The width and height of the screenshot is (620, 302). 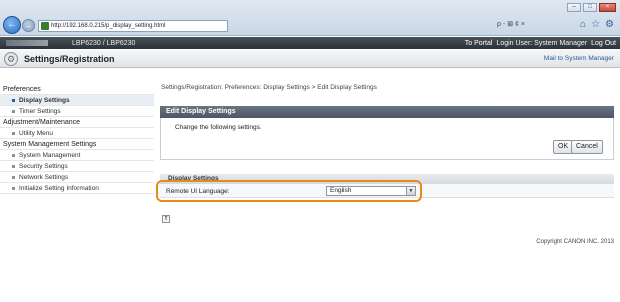 What do you see at coordinates (27, 43) in the screenshot?
I see `canon-logo` at bounding box center [27, 43].